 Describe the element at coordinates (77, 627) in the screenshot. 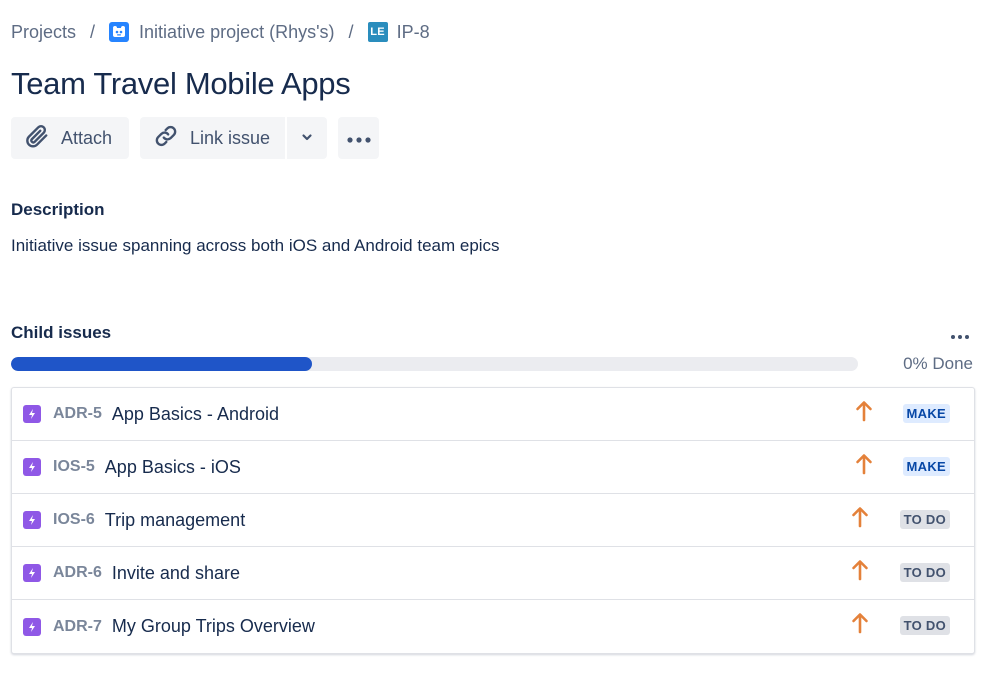

I see `child-issue-key: ADR-7` at that location.